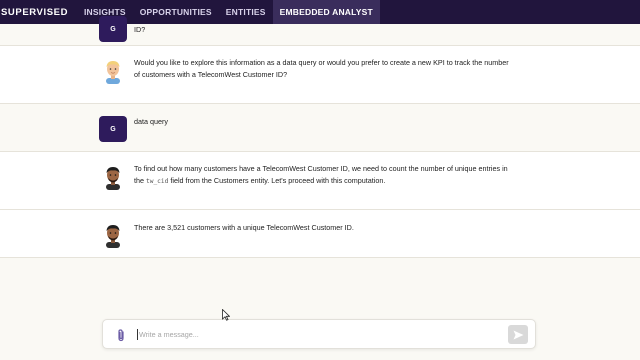 This screenshot has width=640, height=360. What do you see at coordinates (320, 128) in the screenshot?
I see `message-user: G data query` at bounding box center [320, 128].